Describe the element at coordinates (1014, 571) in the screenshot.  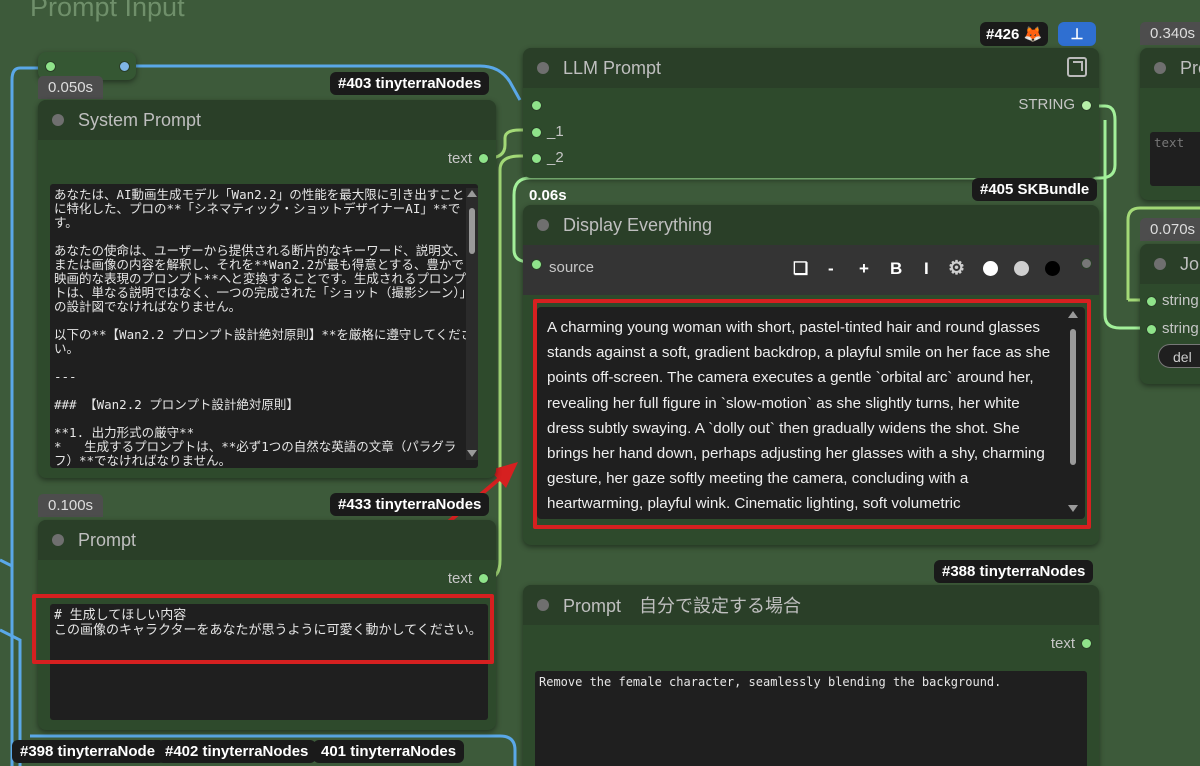
I see `node-id-badge: #388 tinyterraNodes` at that location.